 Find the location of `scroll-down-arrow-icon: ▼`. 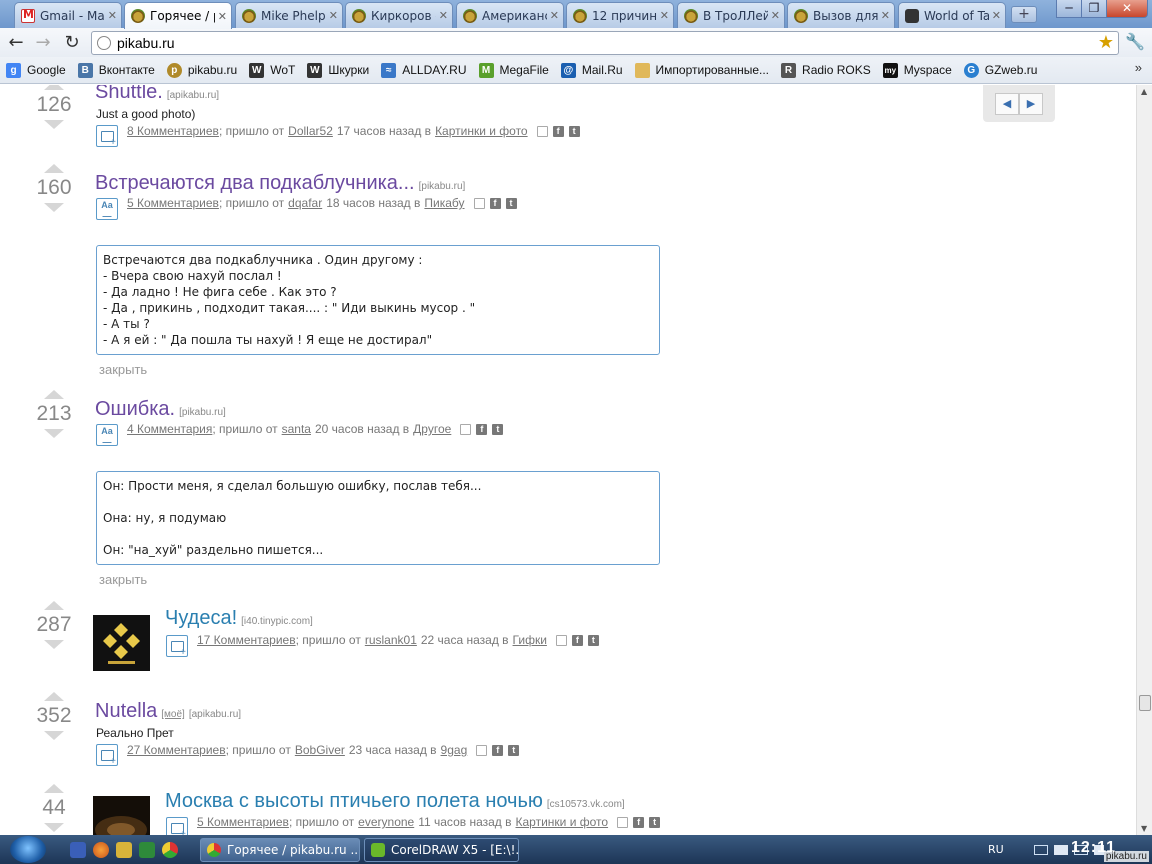

scroll-down-arrow-icon: ▼ is located at coordinates (1144, 828).